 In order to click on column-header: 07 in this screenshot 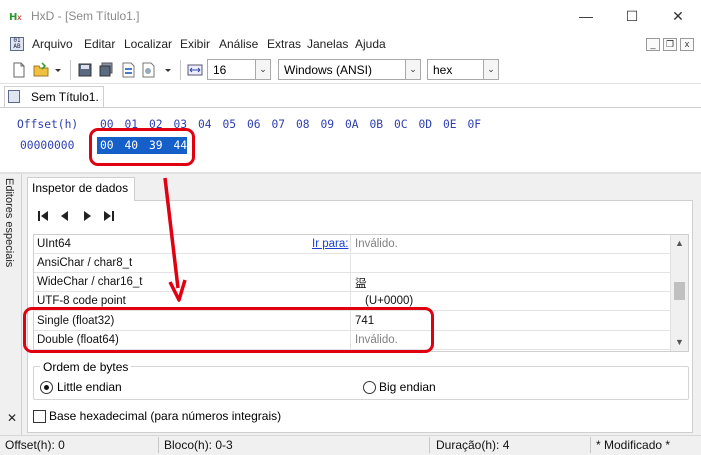, I will do `click(278, 124)`.